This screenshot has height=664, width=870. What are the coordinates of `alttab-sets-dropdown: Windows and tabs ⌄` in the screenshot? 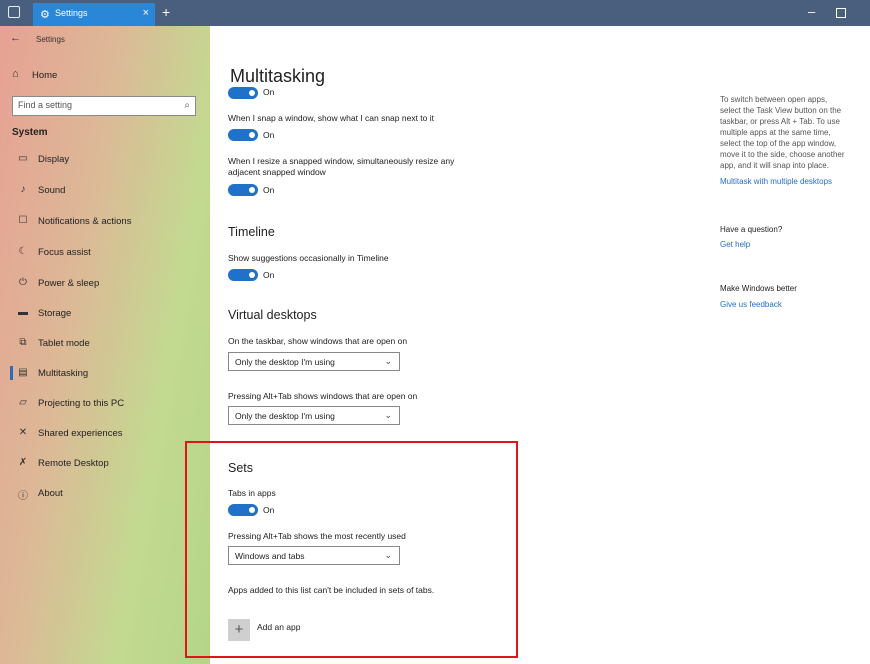 It's located at (314, 555).